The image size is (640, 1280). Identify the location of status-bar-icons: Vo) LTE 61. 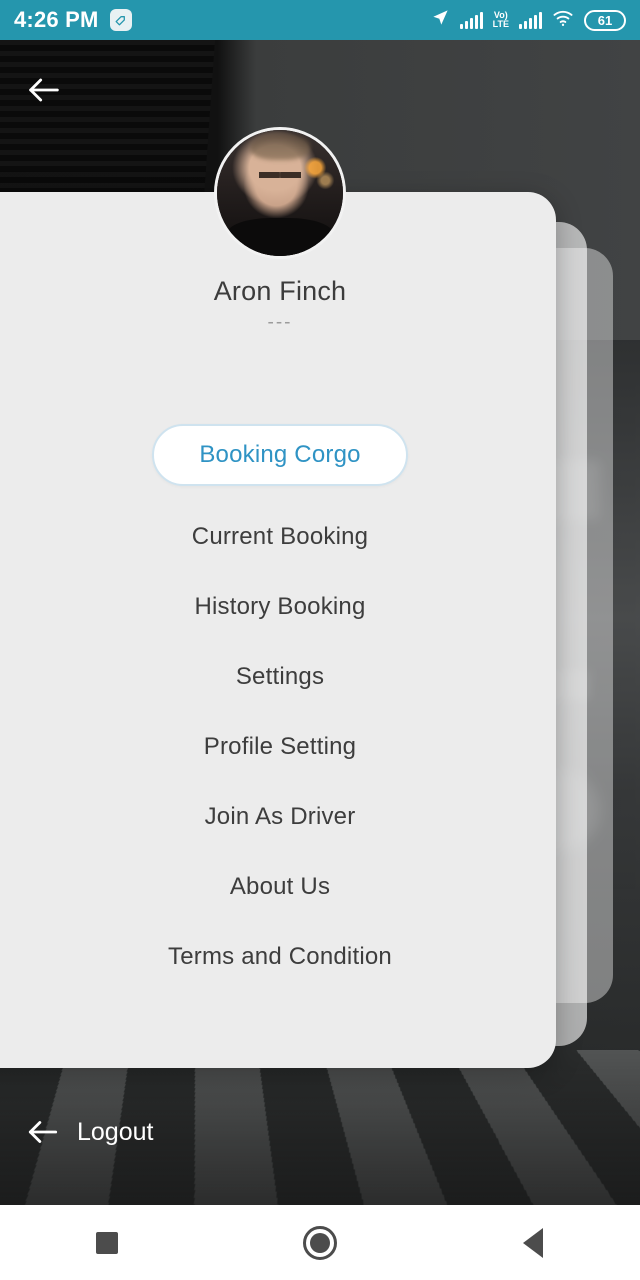
(528, 20).